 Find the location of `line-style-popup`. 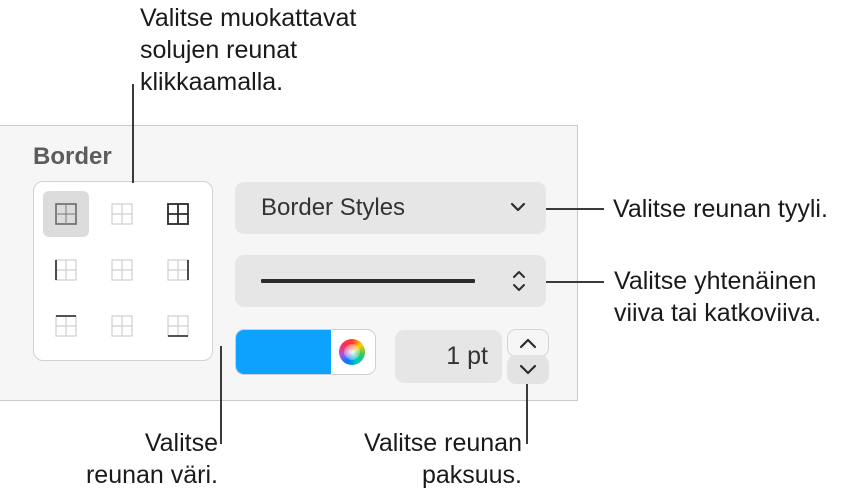

line-style-popup is located at coordinates (390, 281).